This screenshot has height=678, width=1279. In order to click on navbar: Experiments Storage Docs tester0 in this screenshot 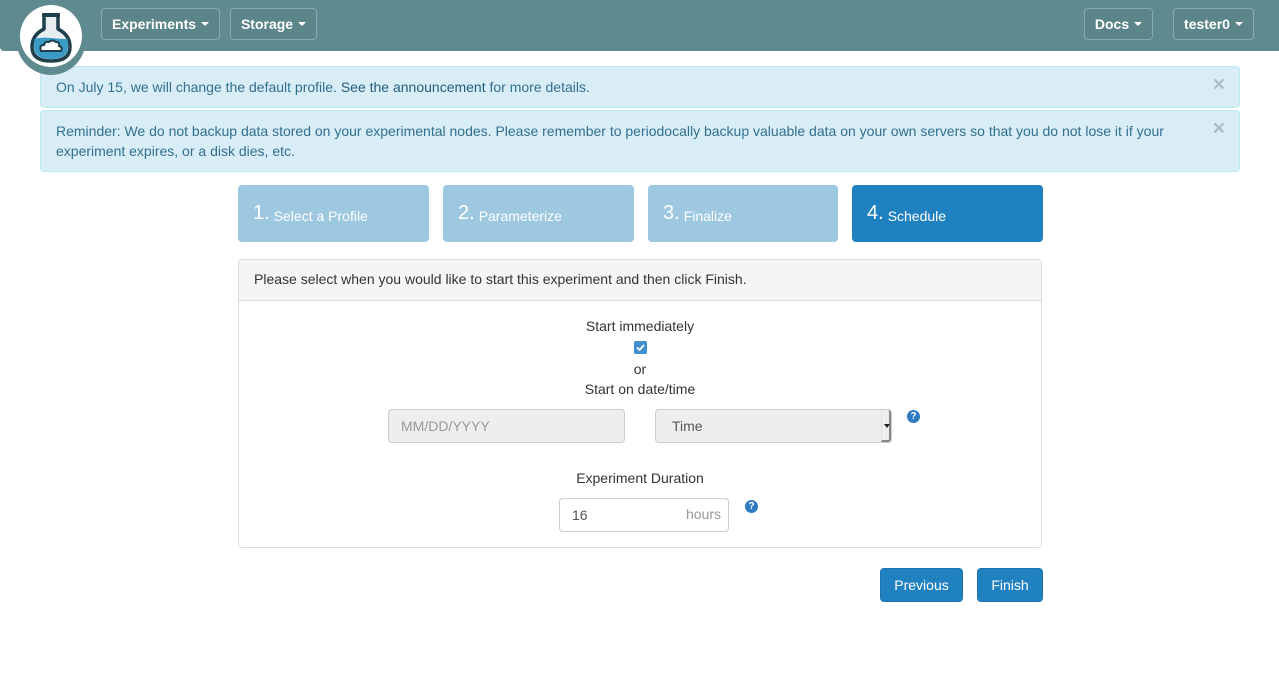, I will do `click(639, 25)`.